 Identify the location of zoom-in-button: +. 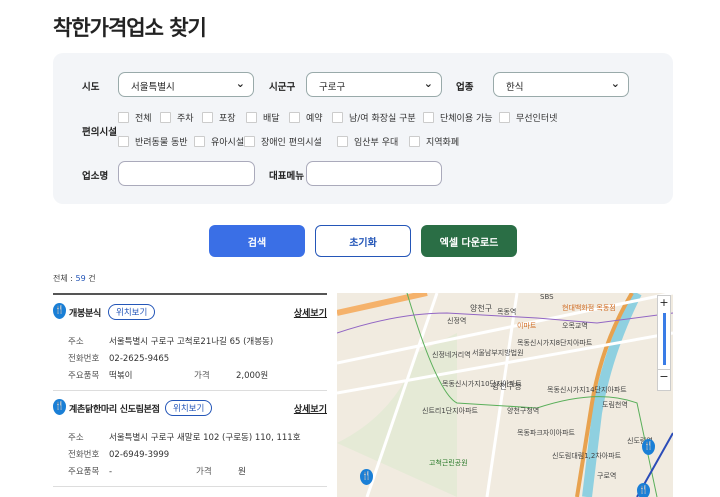
(664, 302).